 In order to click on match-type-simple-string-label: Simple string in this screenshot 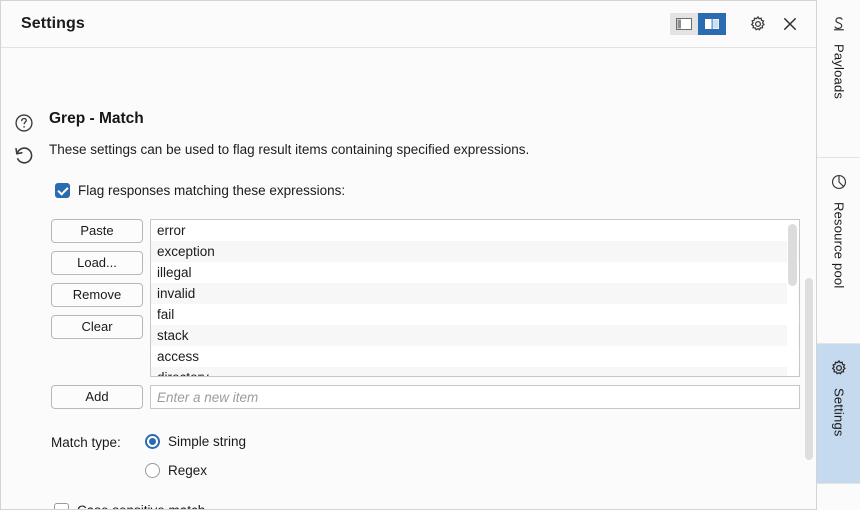, I will do `click(207, 441)`.